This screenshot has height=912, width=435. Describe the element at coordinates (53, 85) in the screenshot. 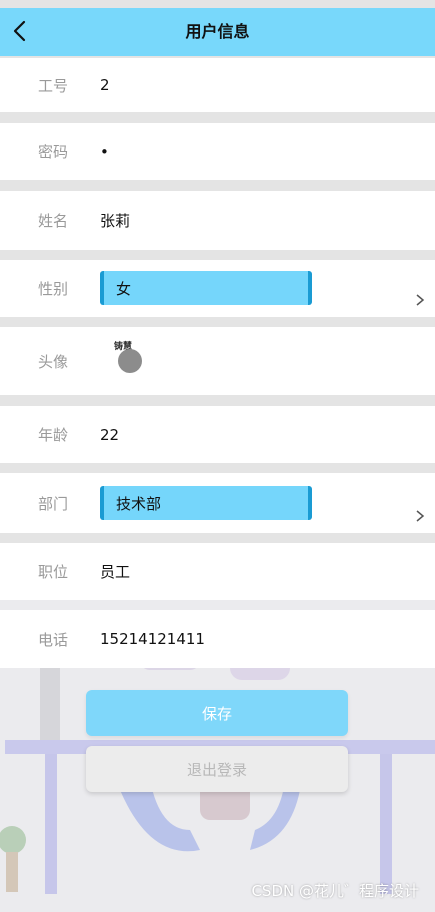

I see `employee-id-label: 工号` at that location.